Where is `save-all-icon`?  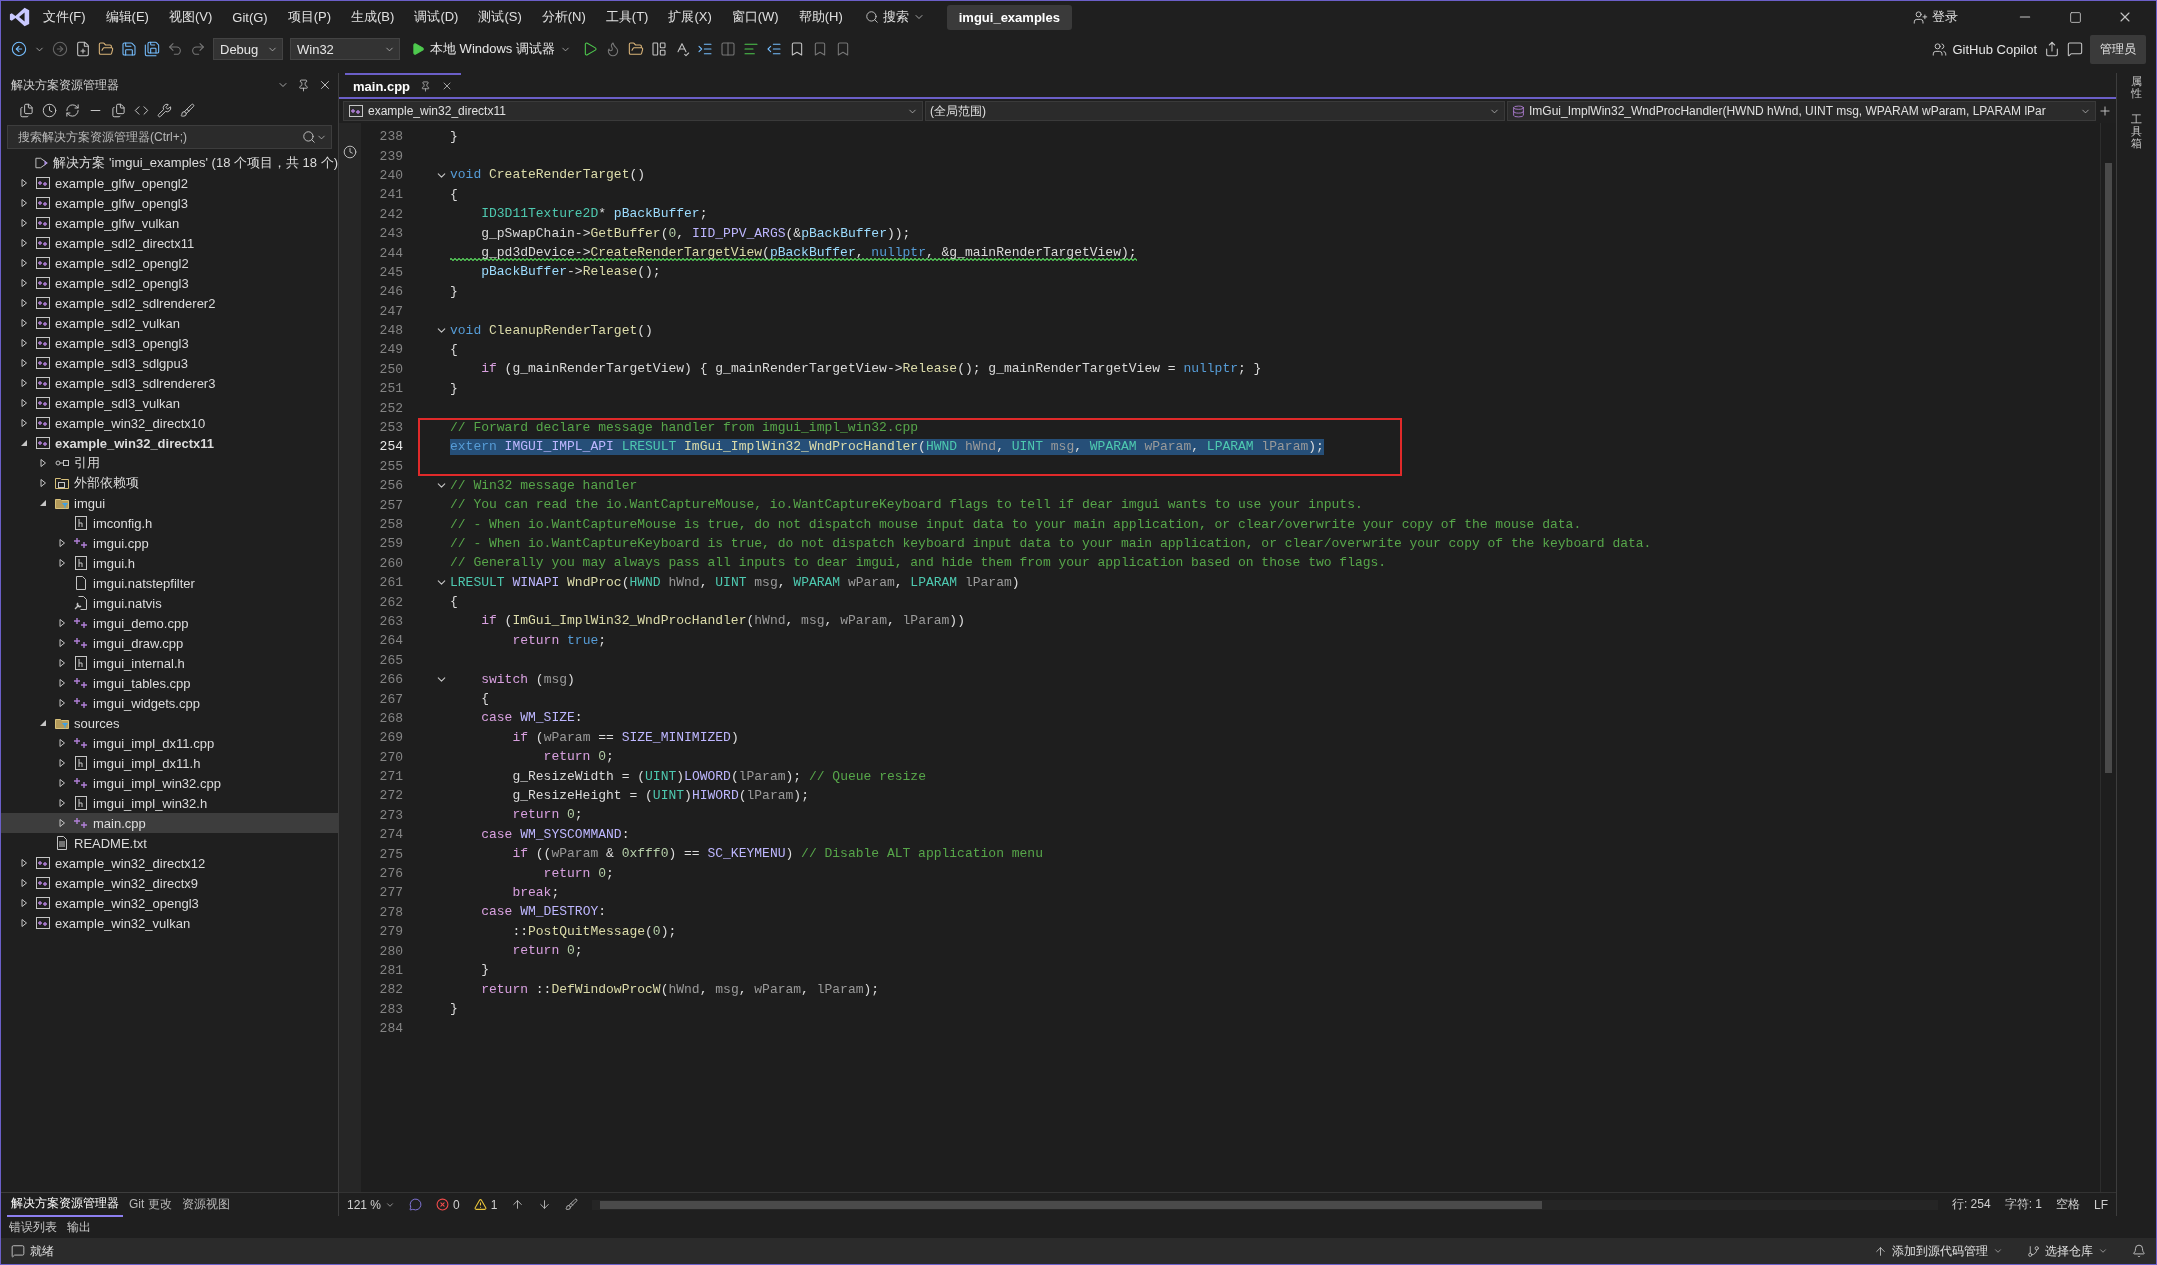
save-all-icon is located at coordinates (152, 49).